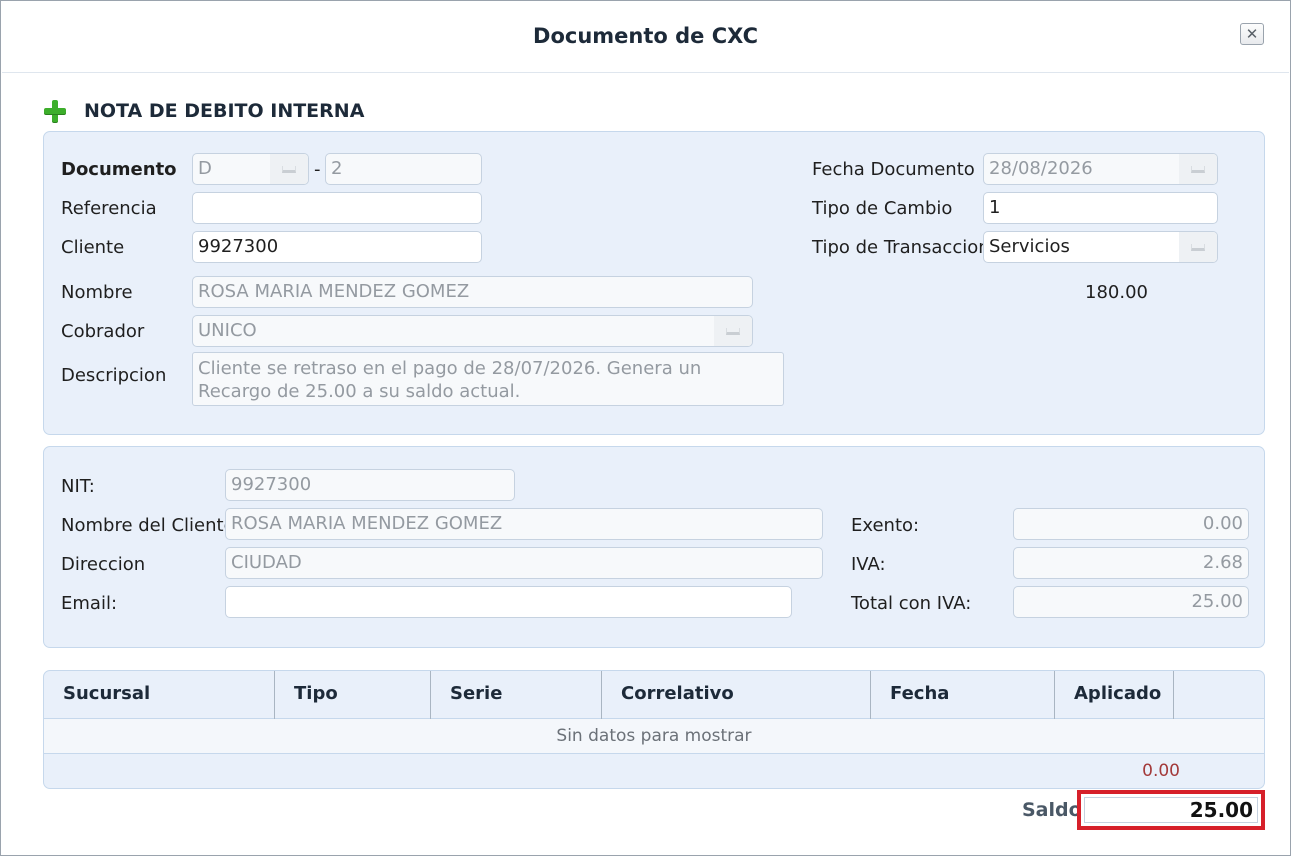 This screenshot has height=856, width=1291. Describe the element at coordinates (89, 603) in the screenshot. I see `email-label: Email:` at that location.